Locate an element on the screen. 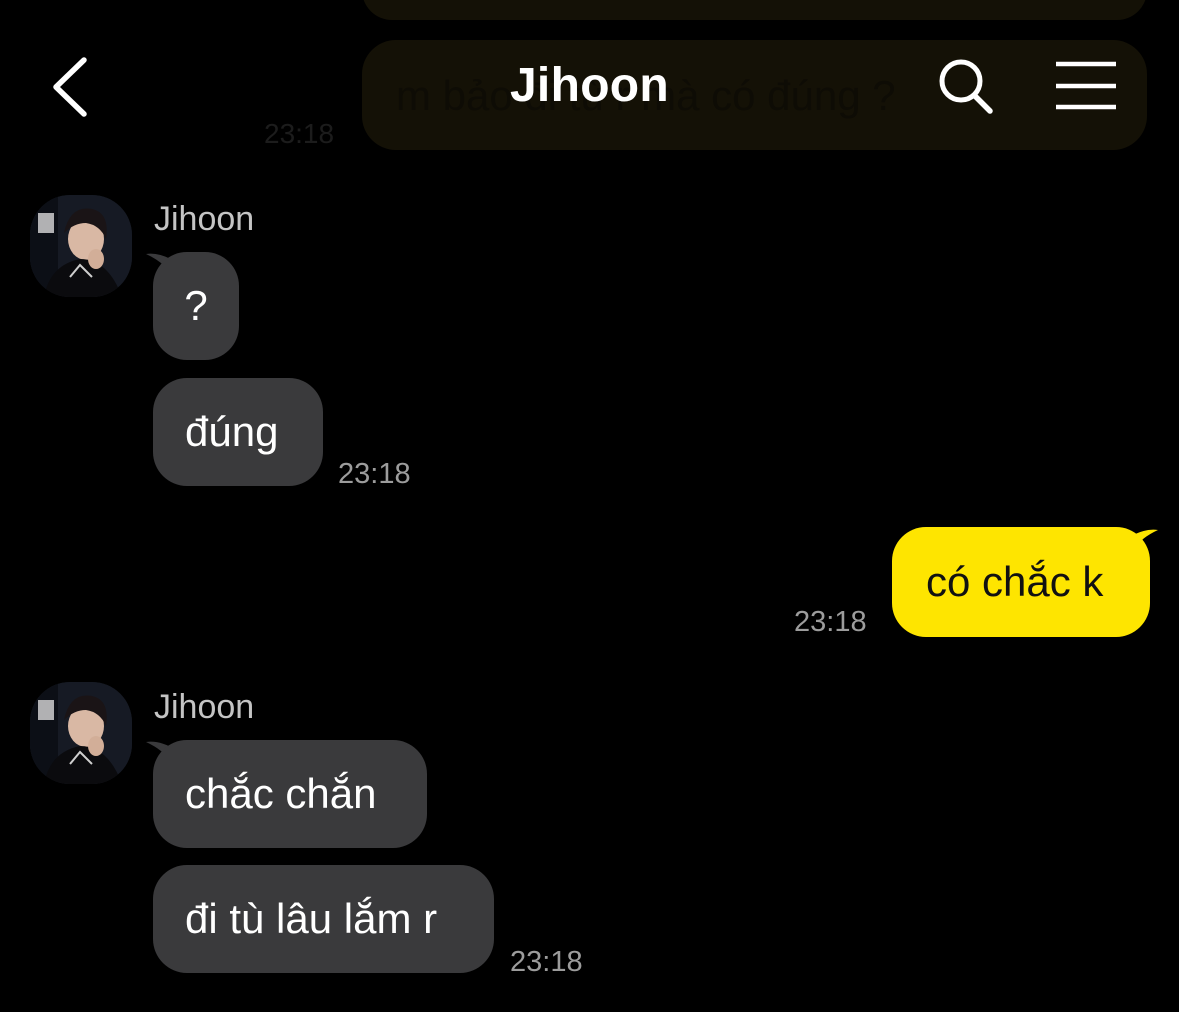 This screenshot has height=1012, width=1179. message-text: đi tù lâu lắm r is located at coordinates (311, 918).